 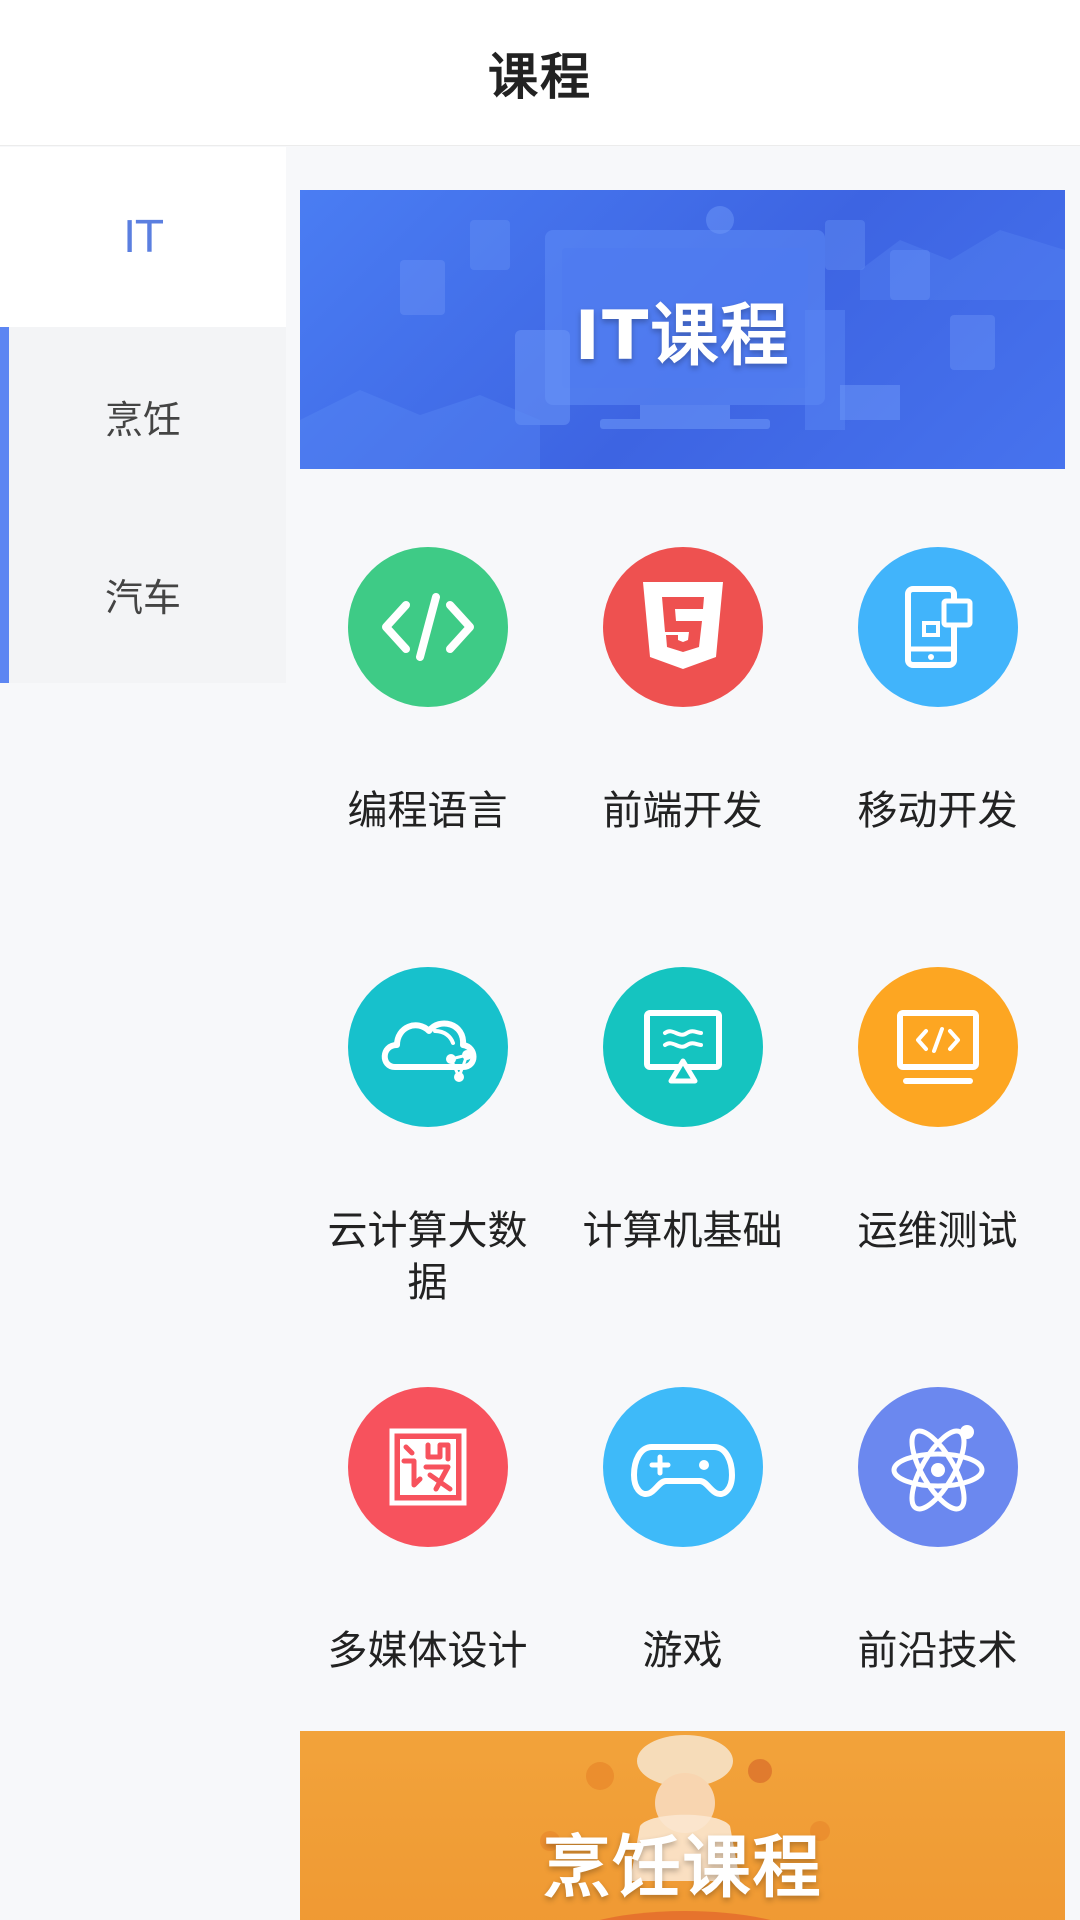 What do you see at coordinates (937, 1231) in the screenshot?
I see `category-label: 运维测试` at bounding box center [937, 1231].